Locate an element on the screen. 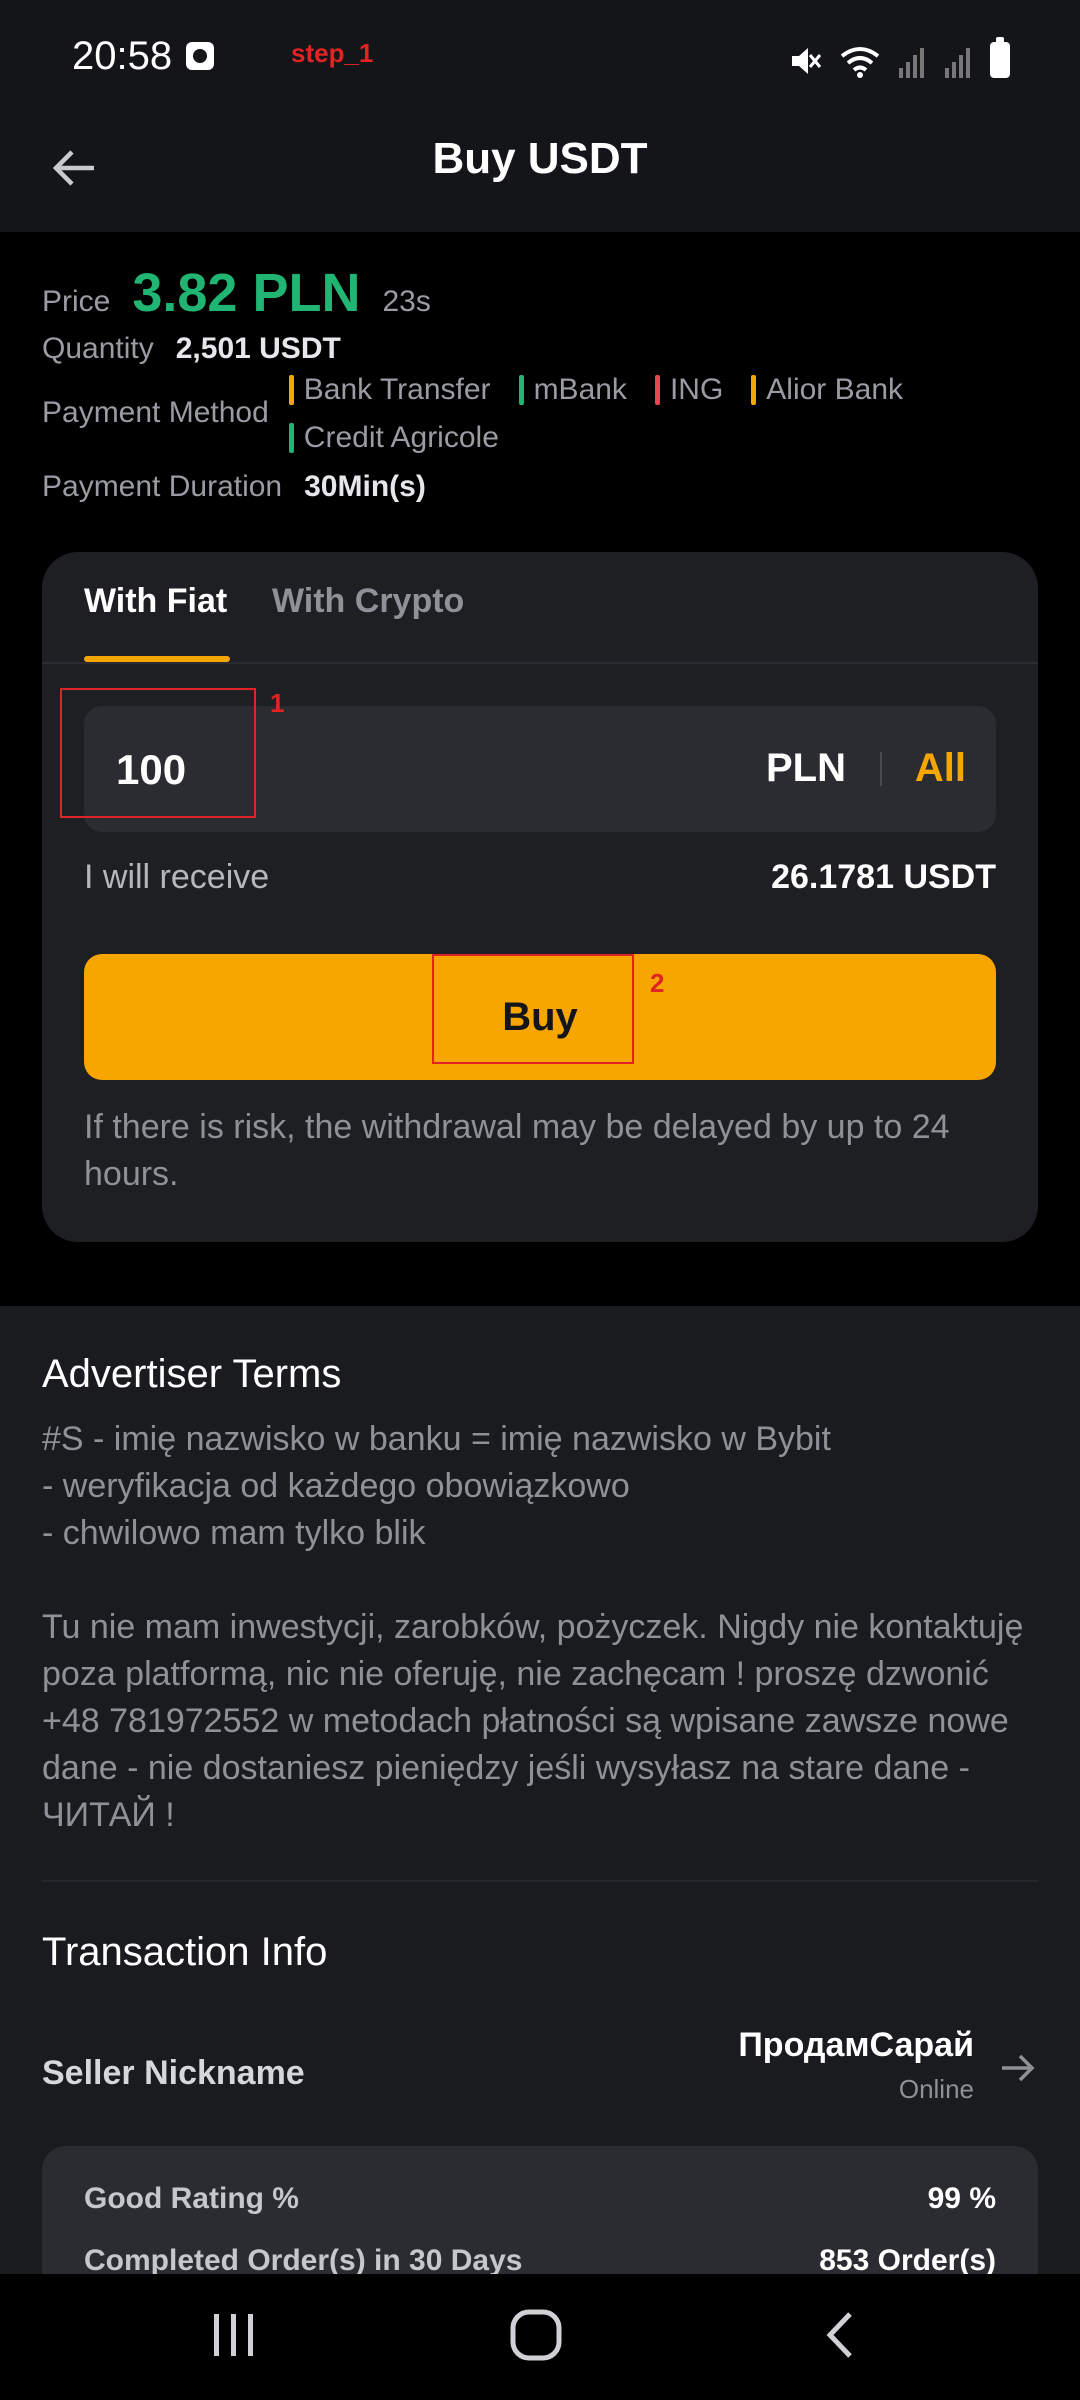 This screenshot has height=2400, width=1080. payment-method-item: ING is located at coordinates (688, 390).